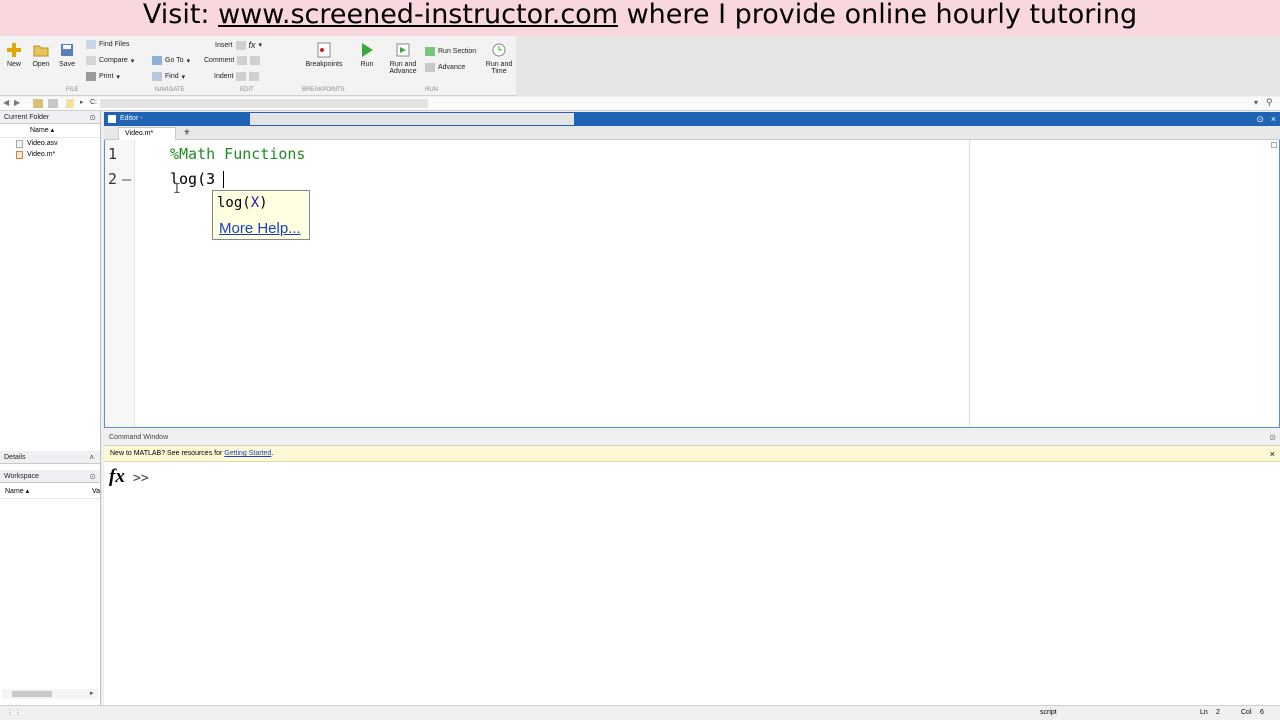 This screenshot has height=720, width=1280. I want to click on notice-text: New to MATLAB? See resources for, so click(167, 453).